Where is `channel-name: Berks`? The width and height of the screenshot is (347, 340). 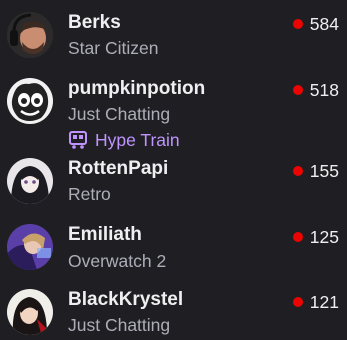
channel-name: Berks is located at coordinates (94, 22).